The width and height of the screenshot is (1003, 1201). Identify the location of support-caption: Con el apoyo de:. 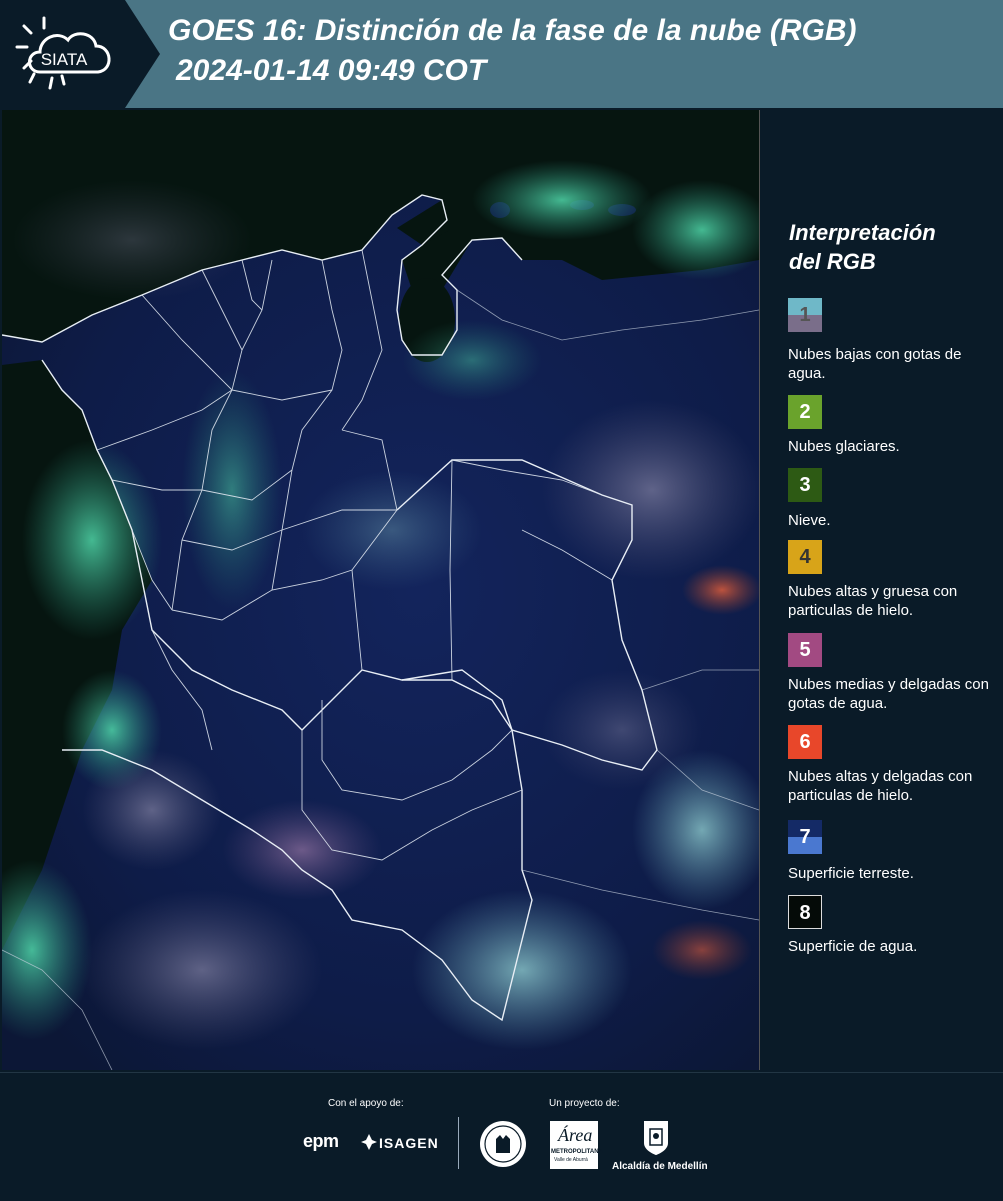
(366, 1103).